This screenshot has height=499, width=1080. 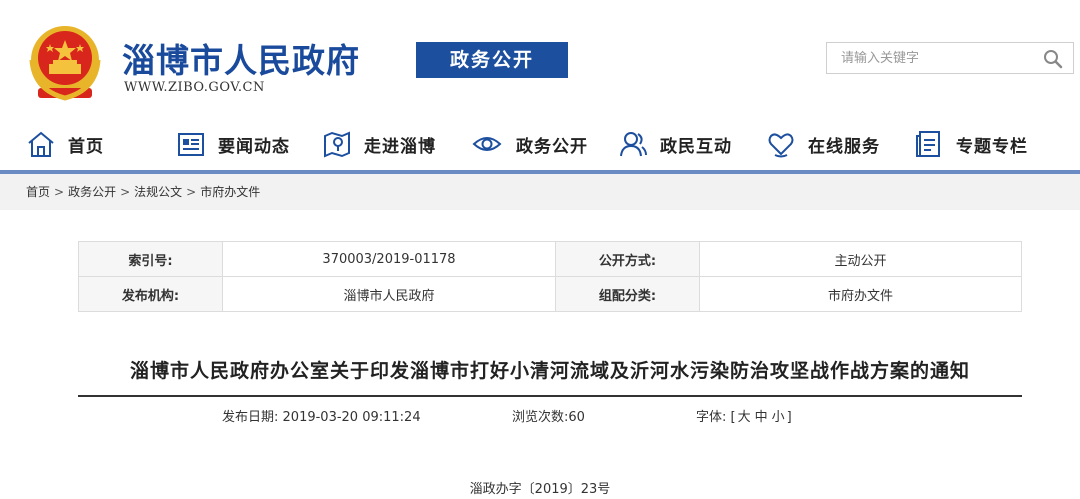 I want to click on nav-label-news: 要闻动态, so click(x=254, y=146).